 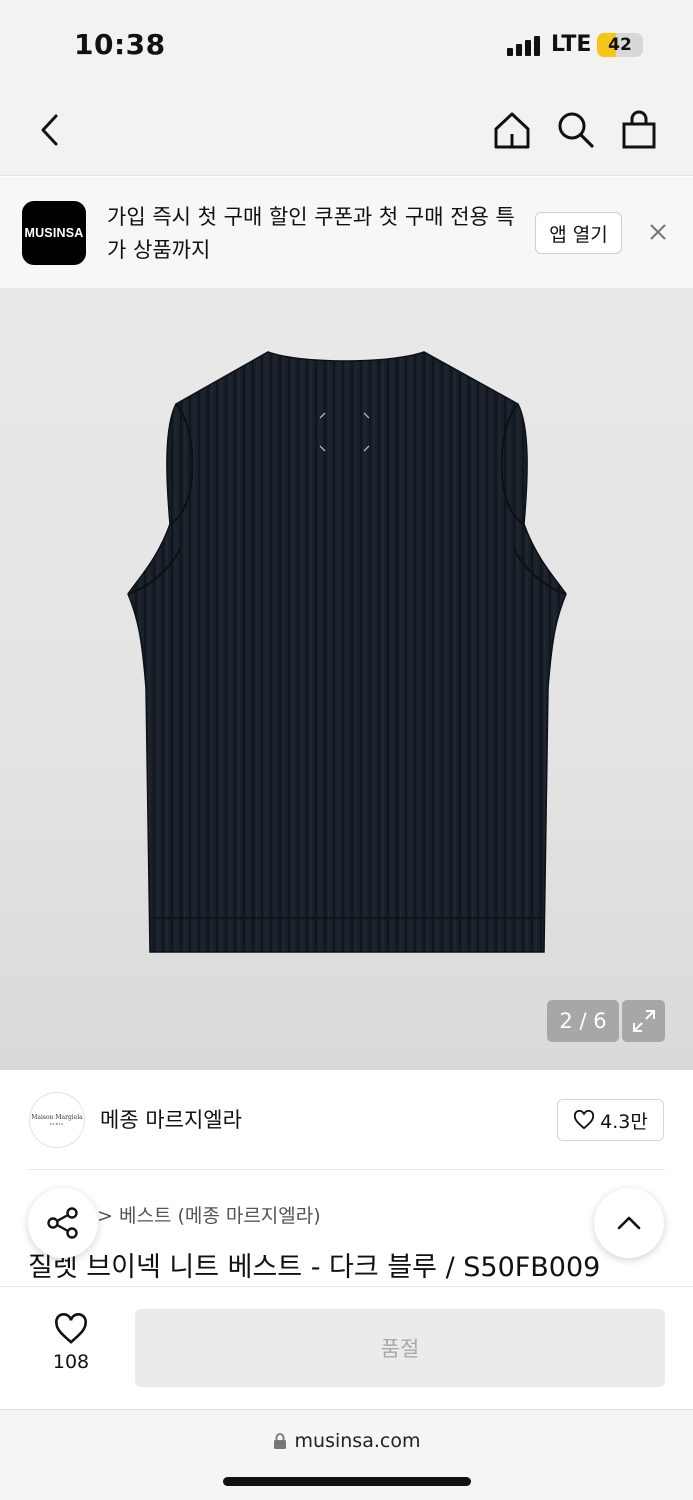 I want to click on product-title: 질렛 브이넥 니트 베스트 - 다크 블루 / S50FB009, so click(x=314, y=1267).